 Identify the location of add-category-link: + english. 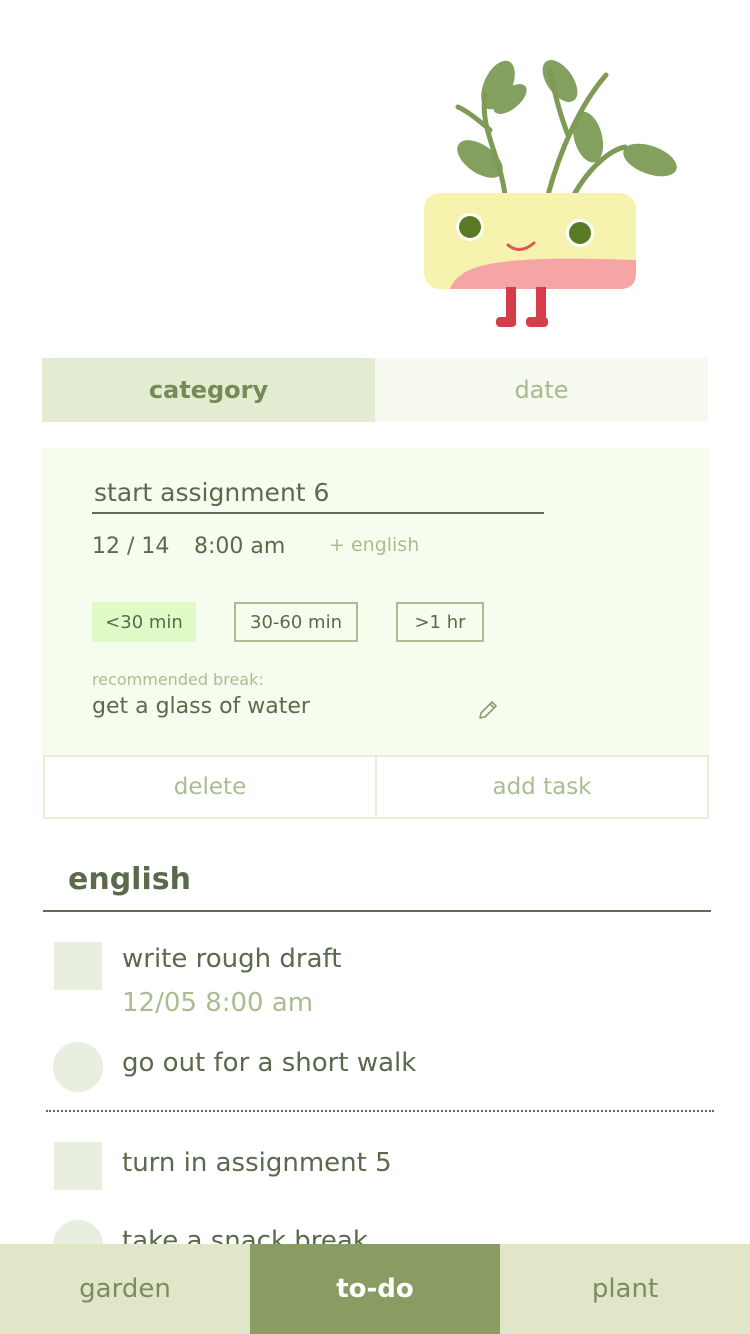
(374, 545).